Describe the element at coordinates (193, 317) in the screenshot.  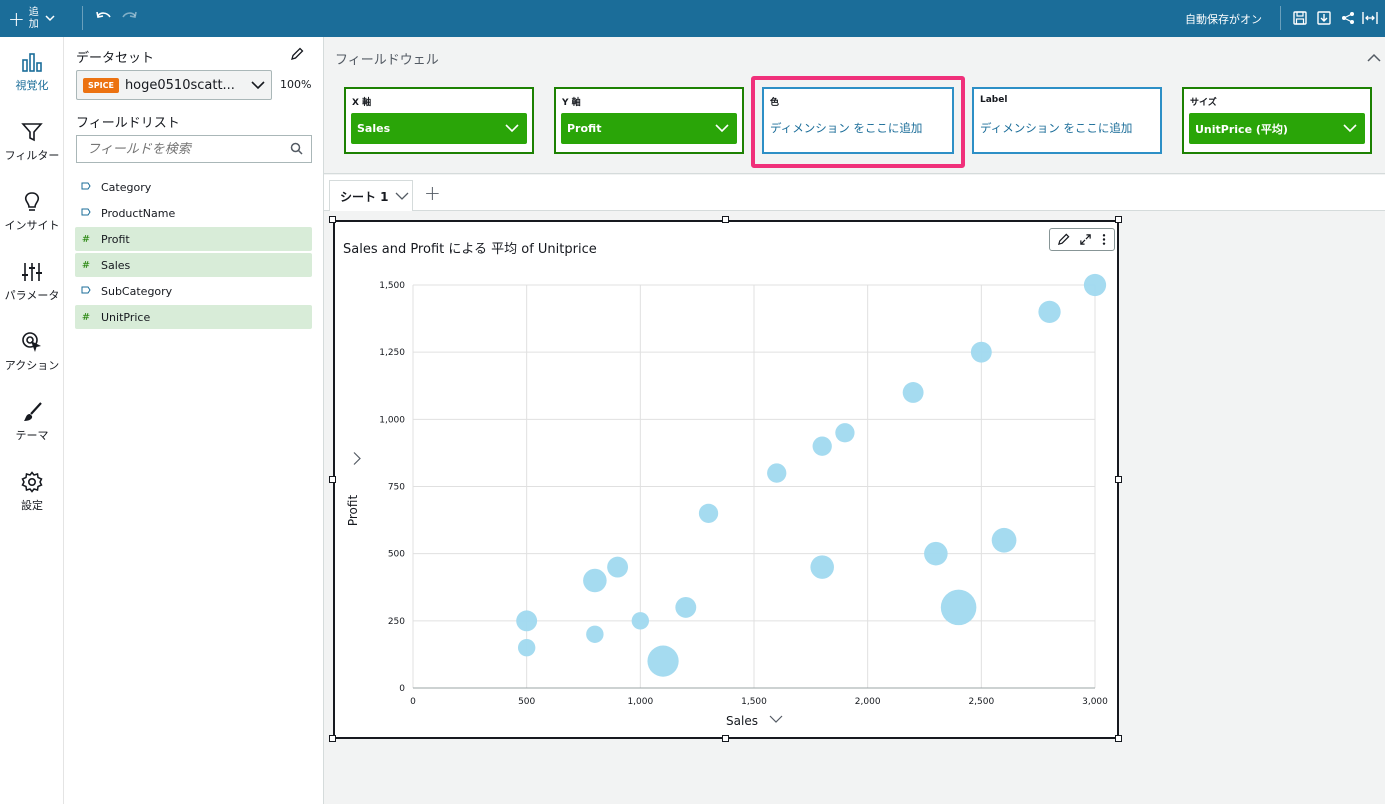
I see `field-item-unitprice: # UnitPrice` at that location.